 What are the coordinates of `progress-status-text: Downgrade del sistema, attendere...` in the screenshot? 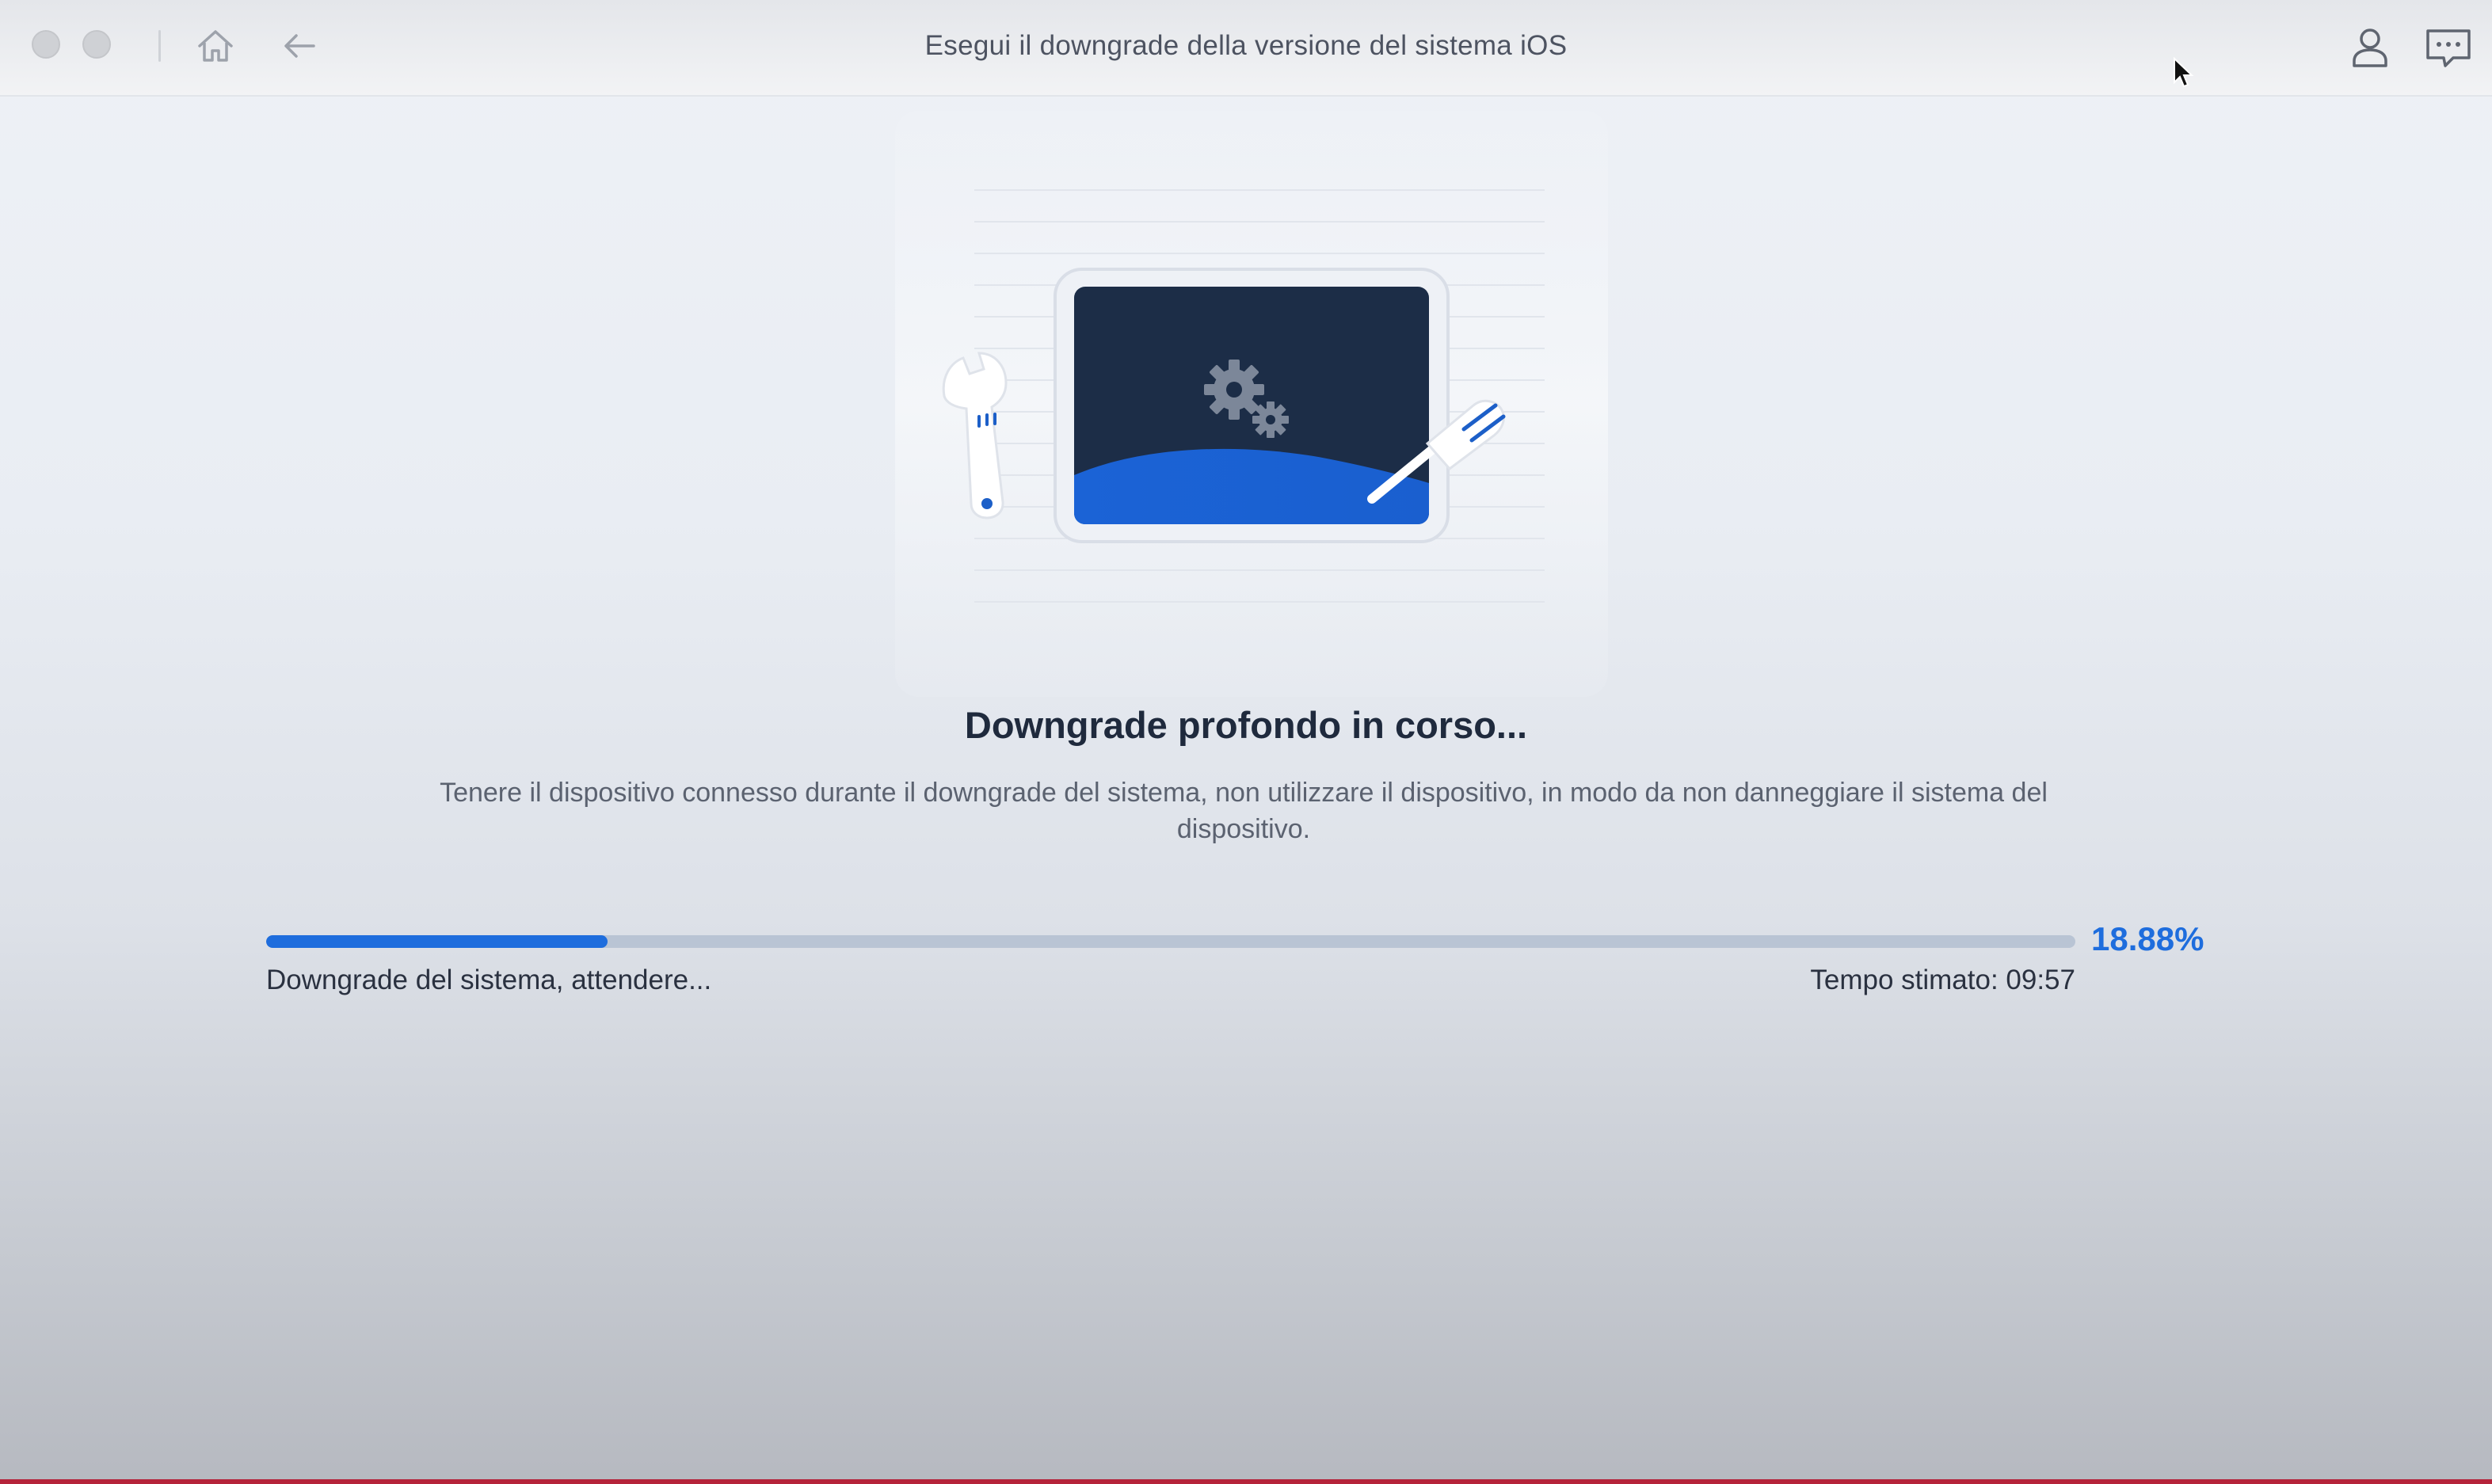 It's located at (489, 980).